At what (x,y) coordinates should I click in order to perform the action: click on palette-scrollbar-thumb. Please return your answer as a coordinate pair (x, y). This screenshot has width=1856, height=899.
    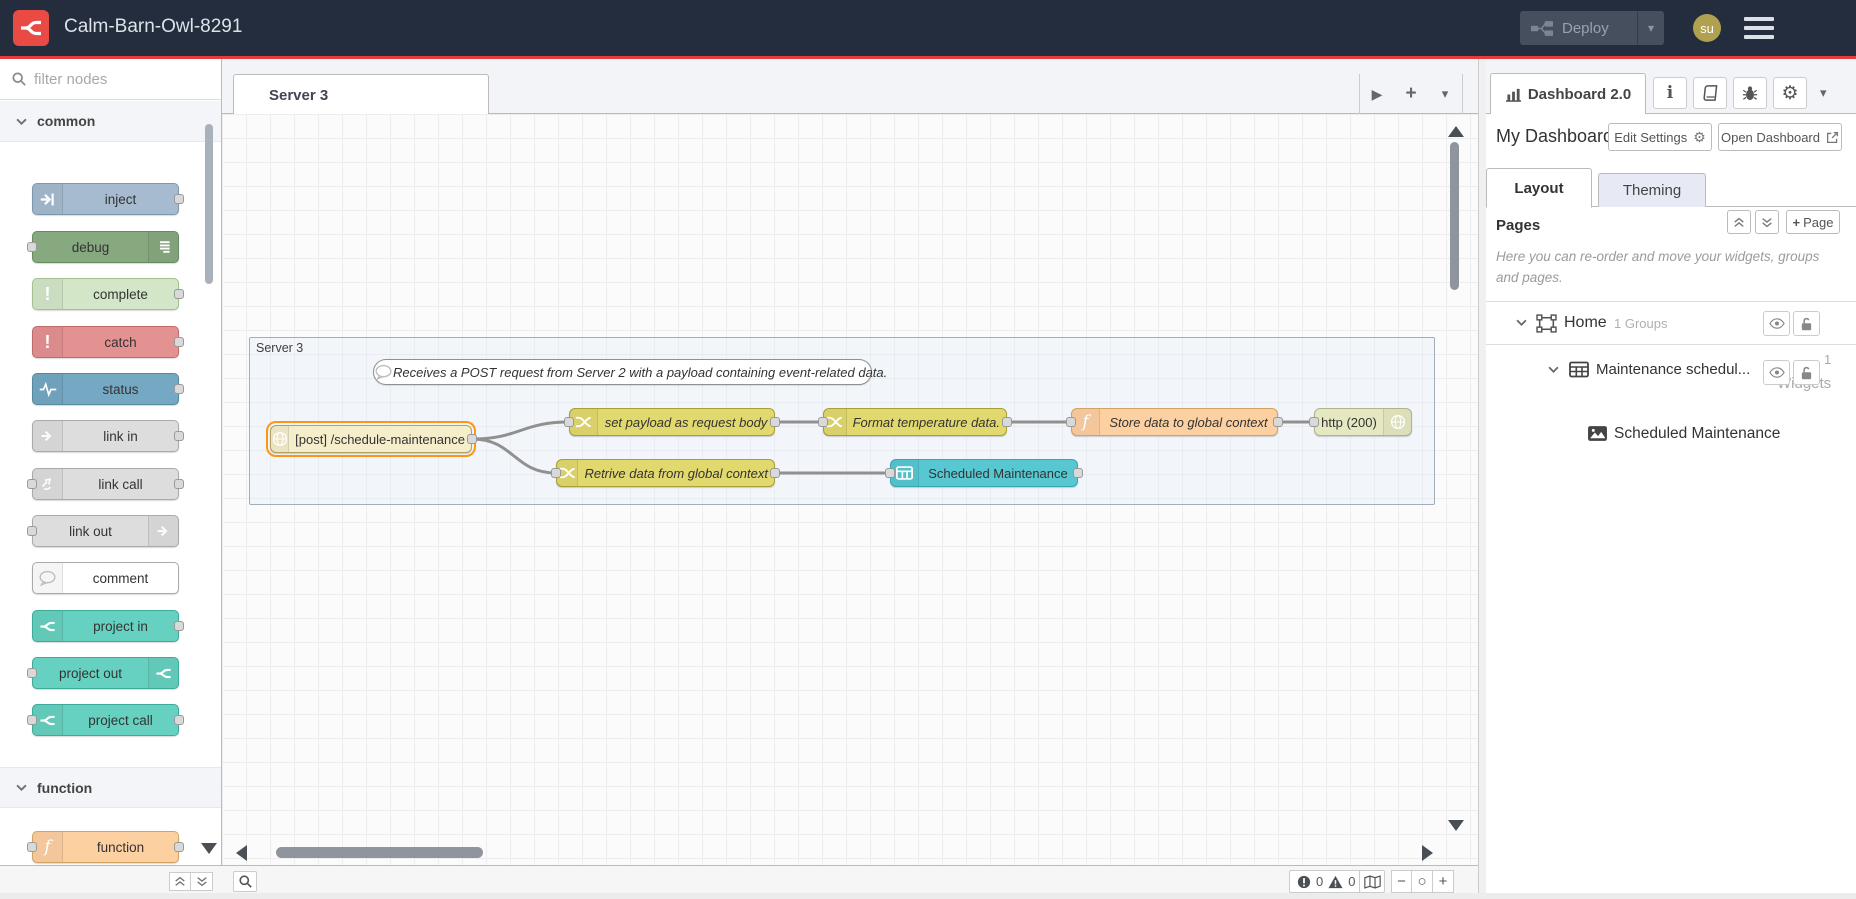
    Looking at the image, I should click on (209, 204).